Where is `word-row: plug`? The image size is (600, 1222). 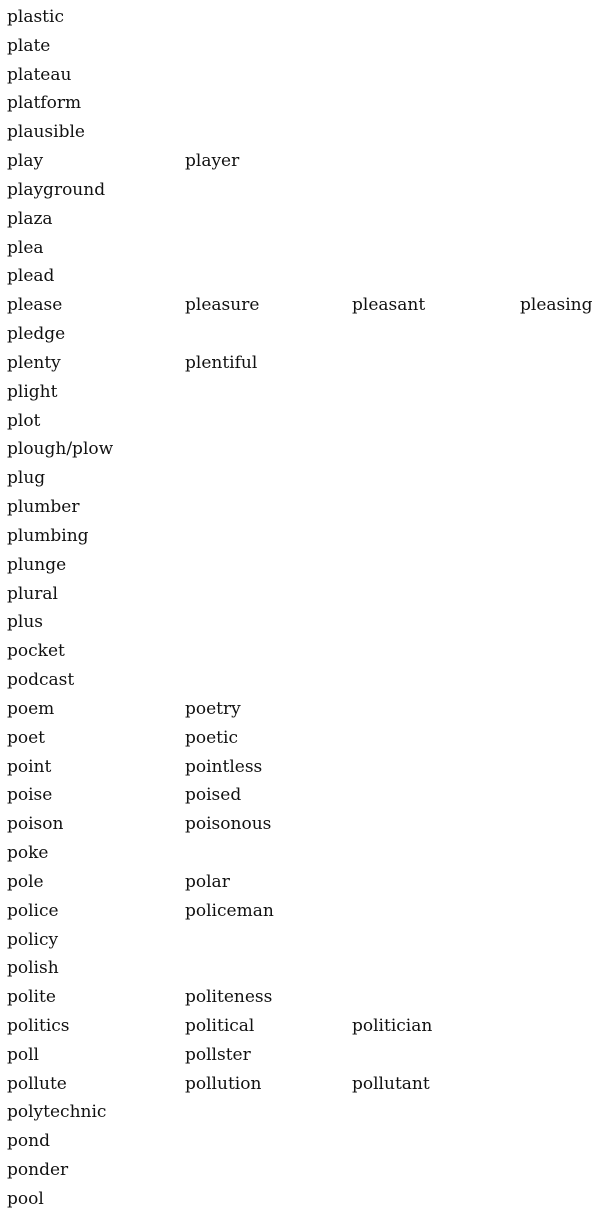
word-row: plug is located at coordinates (300, 482).